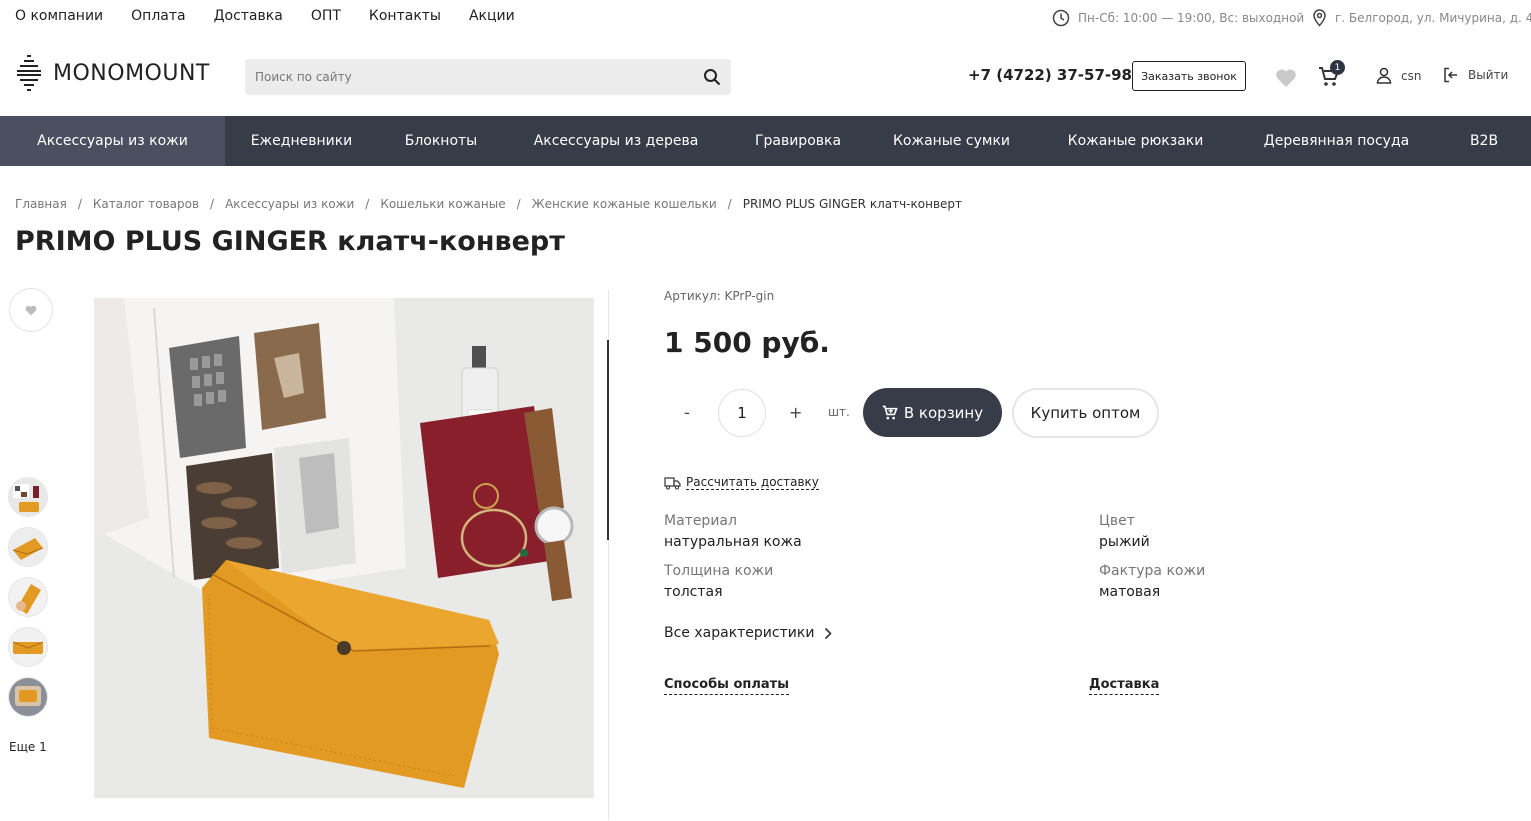  What do you see at coordinates (829, 633) in the screenshot?
I see `chevron-right-icon` at bounding box center [829, 633].